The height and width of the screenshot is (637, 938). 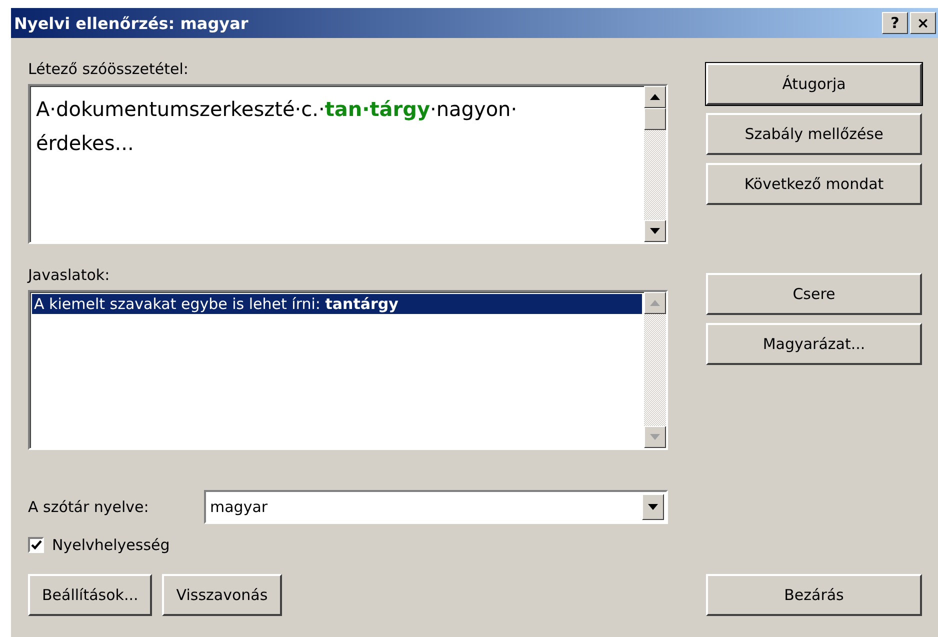 I want to click on action-button: Visszavonás, so click(x=222, y=595).